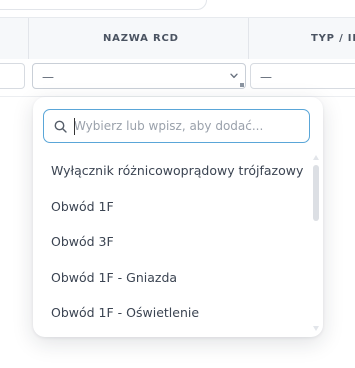 Image resolution: width=355 pixels, height=368 pixels. What do you see at coordinates (173, 278) in the screenshot?
I see `option-item: Obwód 1F - Gniazda` at bounding box center [173, 278].